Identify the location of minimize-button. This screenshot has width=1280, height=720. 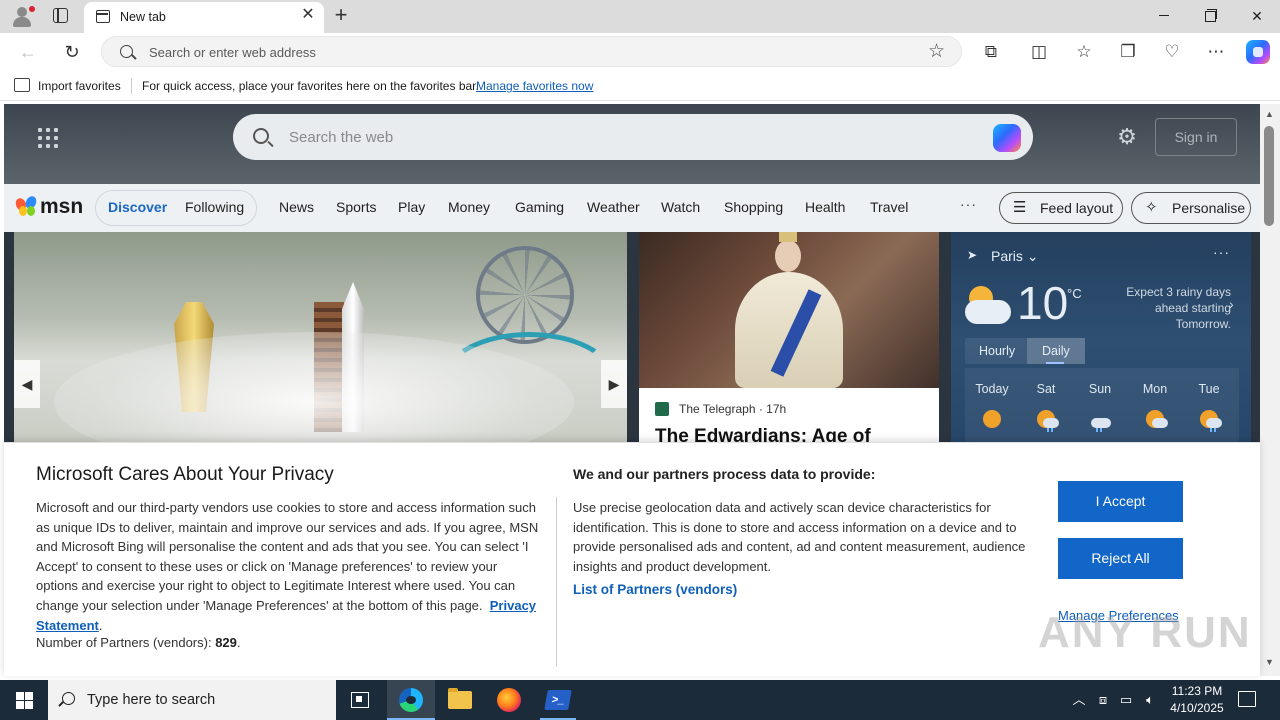
(1164, 16).